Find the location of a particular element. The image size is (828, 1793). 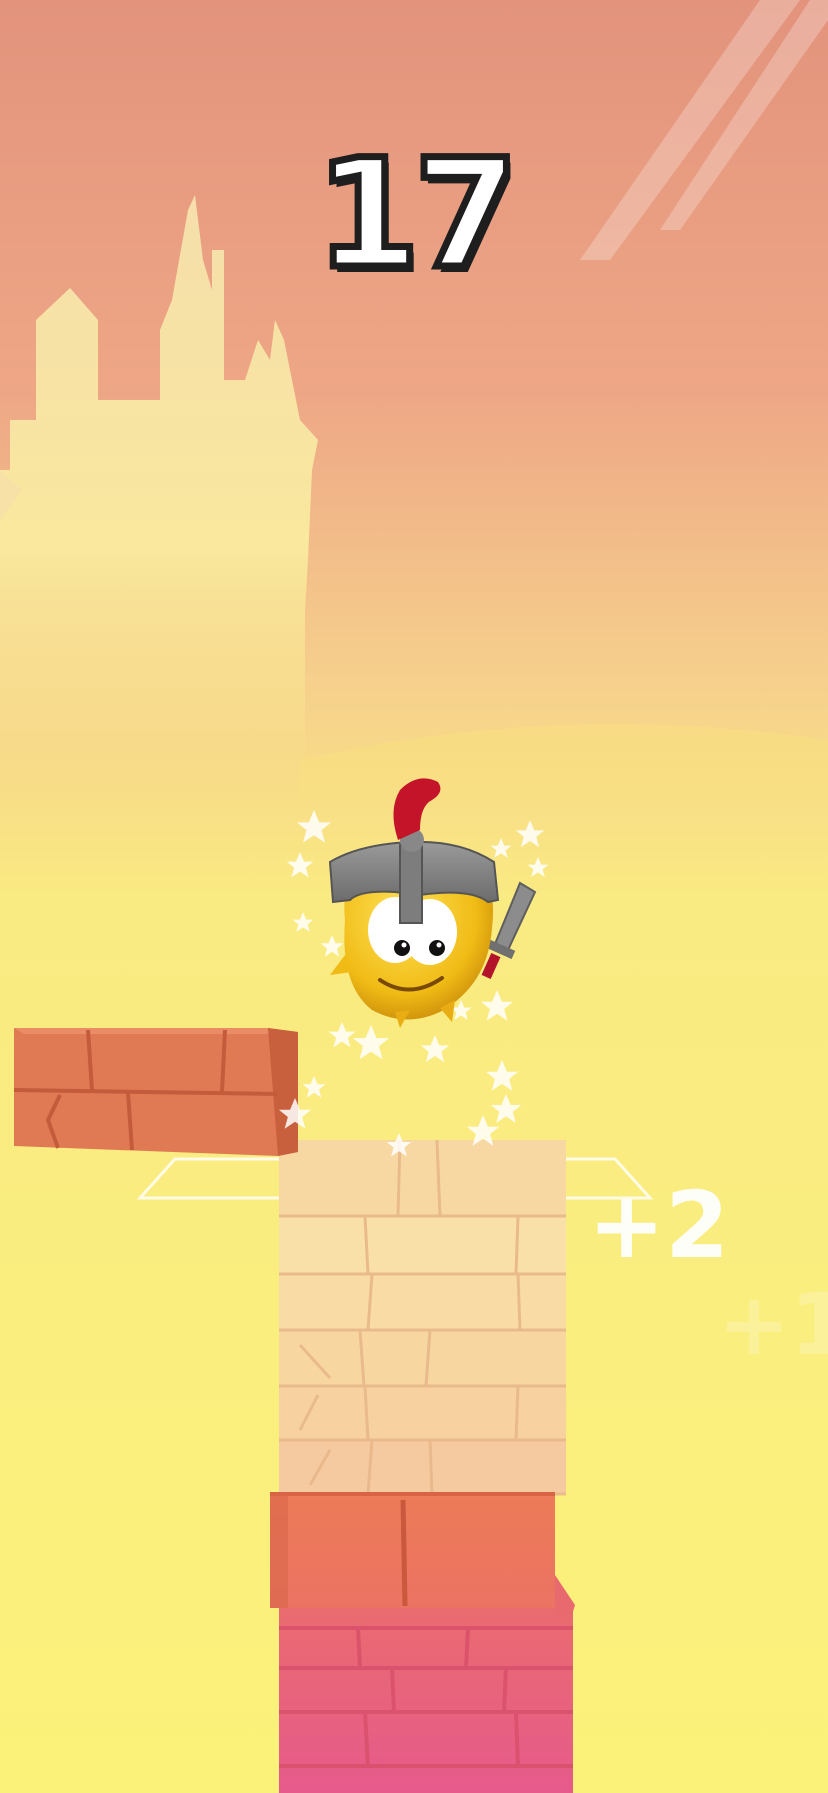

bonus-points-faded: +1 is located at coordinates (773, 1325).